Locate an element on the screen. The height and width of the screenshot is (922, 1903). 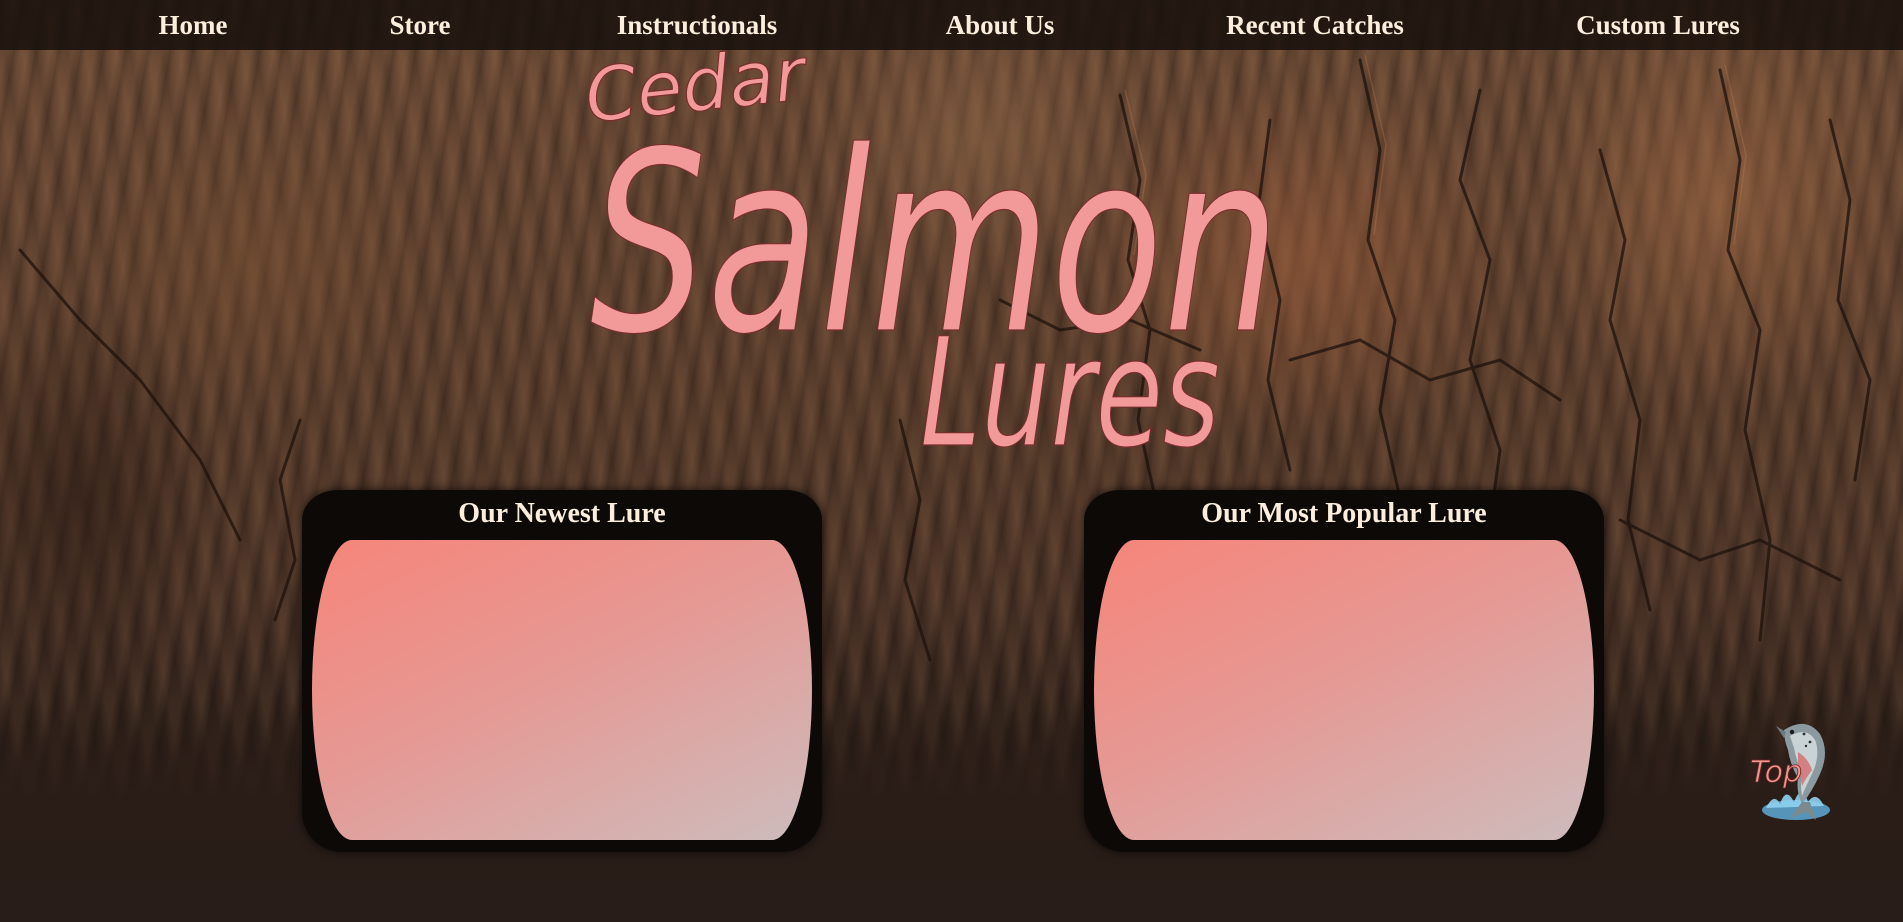
back-to-top-button: Top is located at coordinates (1794, 768).